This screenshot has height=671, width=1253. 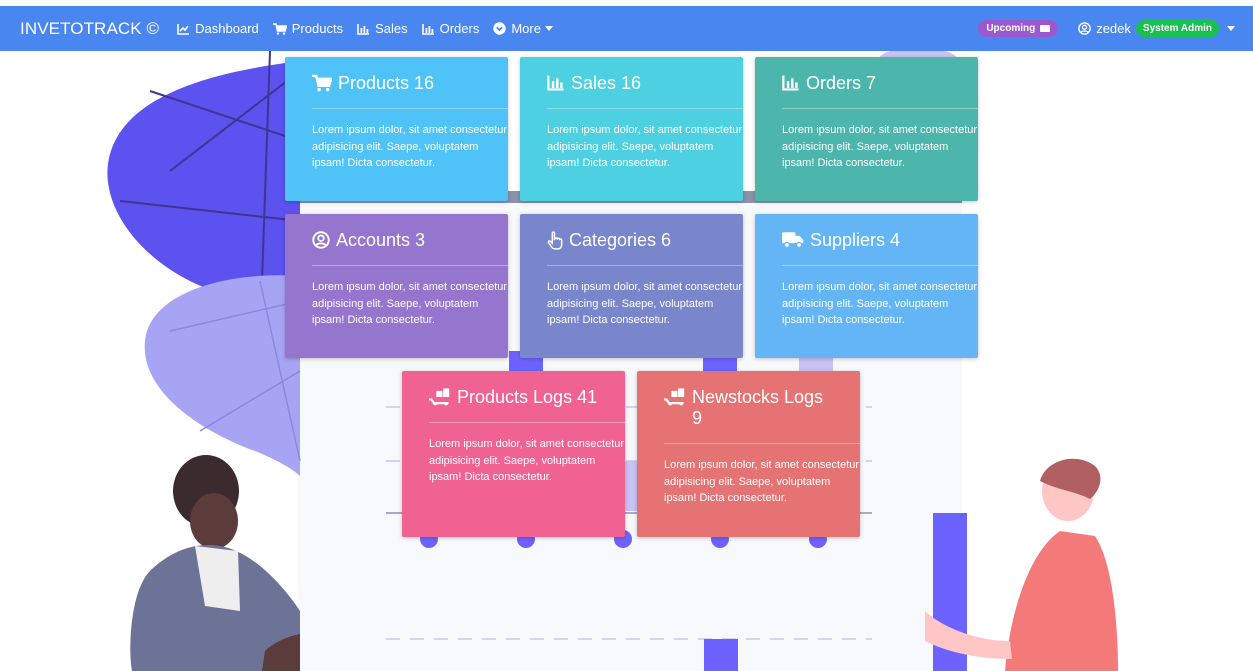 I want to click on card-title: Suppliers 4, so click(x=866, y=240).